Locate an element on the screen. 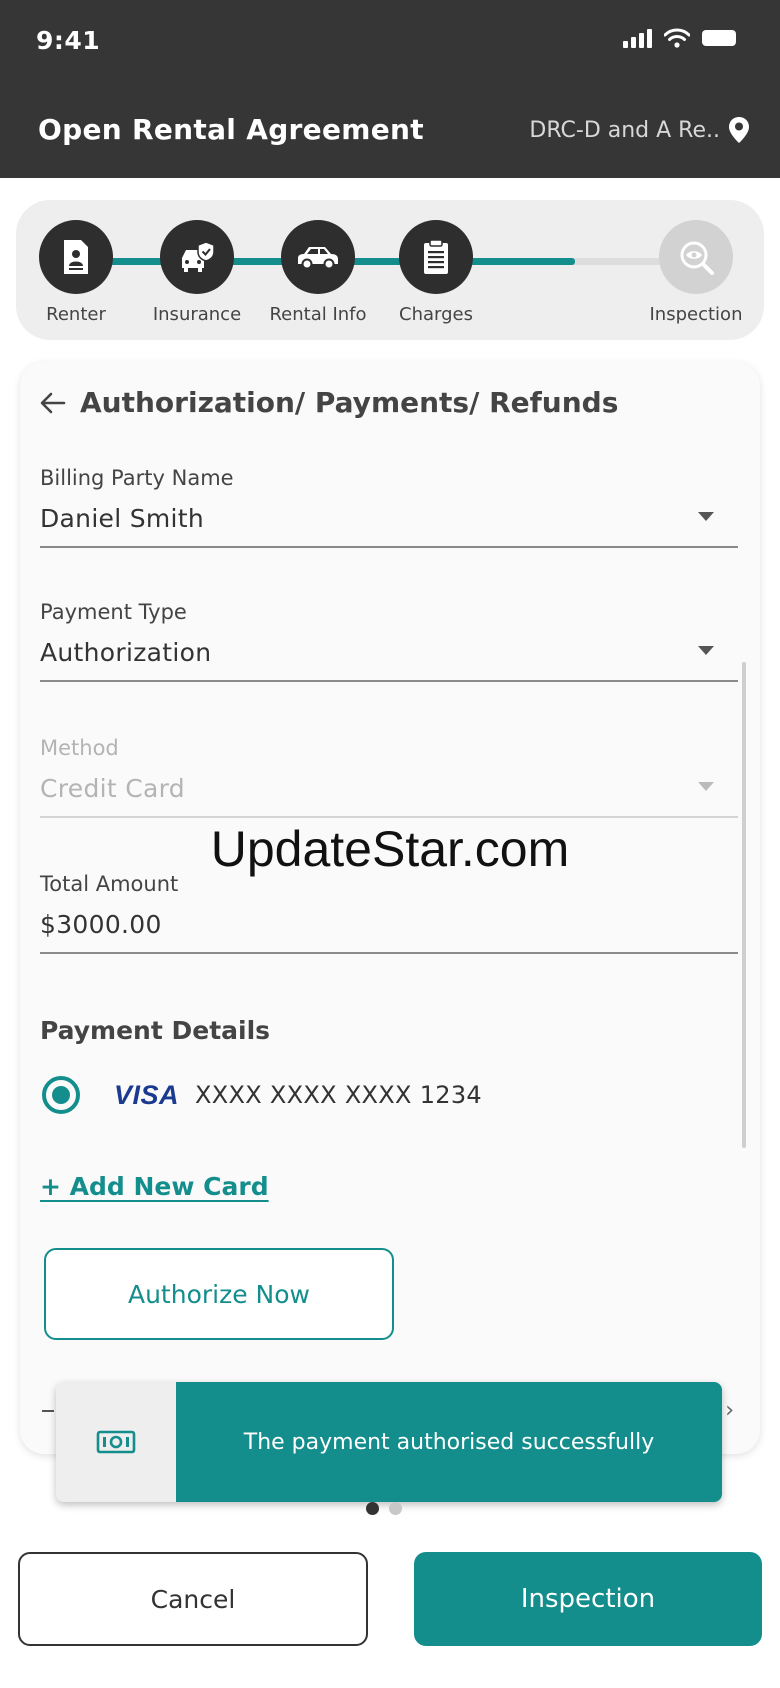  location-selector: DRC-D and A Re.. is located at coordinates (639, 130).